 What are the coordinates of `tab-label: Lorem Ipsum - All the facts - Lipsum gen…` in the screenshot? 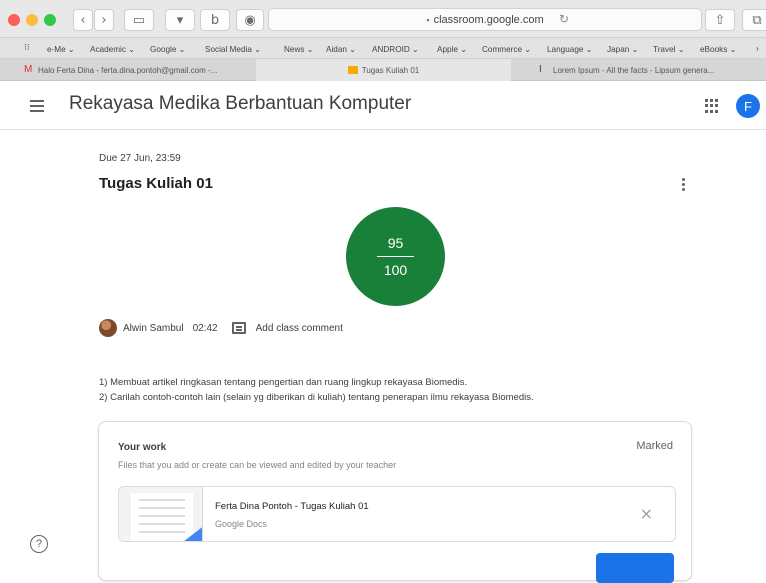 It's located at (634, 70).